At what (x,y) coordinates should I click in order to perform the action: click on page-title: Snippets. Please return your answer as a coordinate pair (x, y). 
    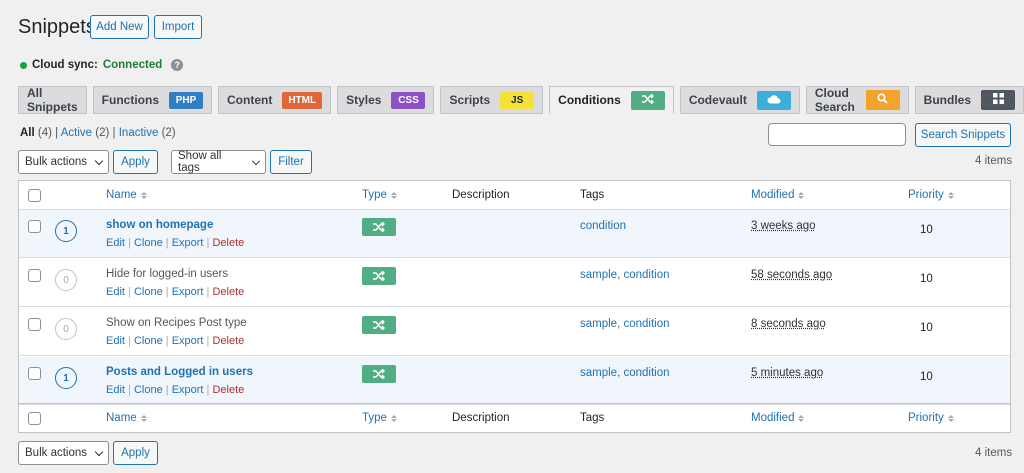
    Looking at the image, I should click on (57, 27).